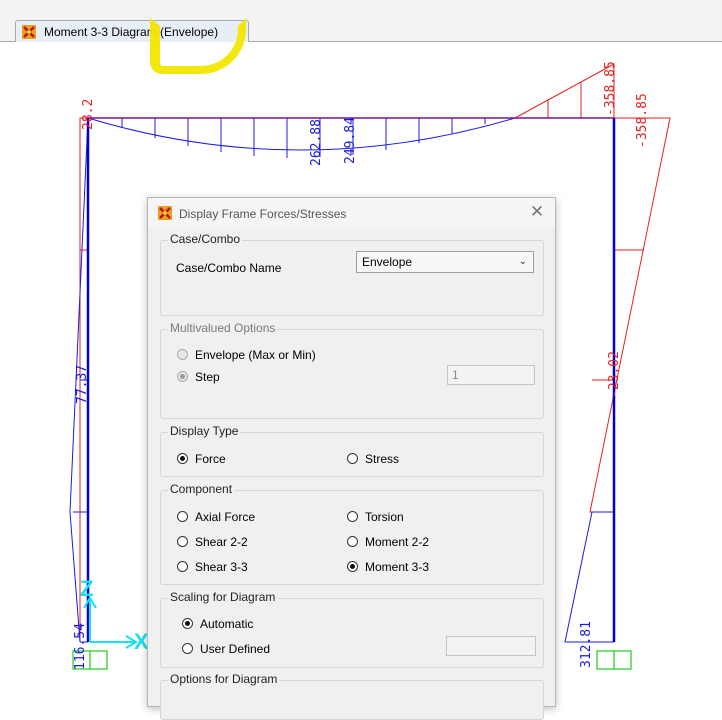 The height and width of the screenshot is (720, 722). Describe the element at coordinates (187, 648) in the screenshot. I see `user-defined-radio` at that location.